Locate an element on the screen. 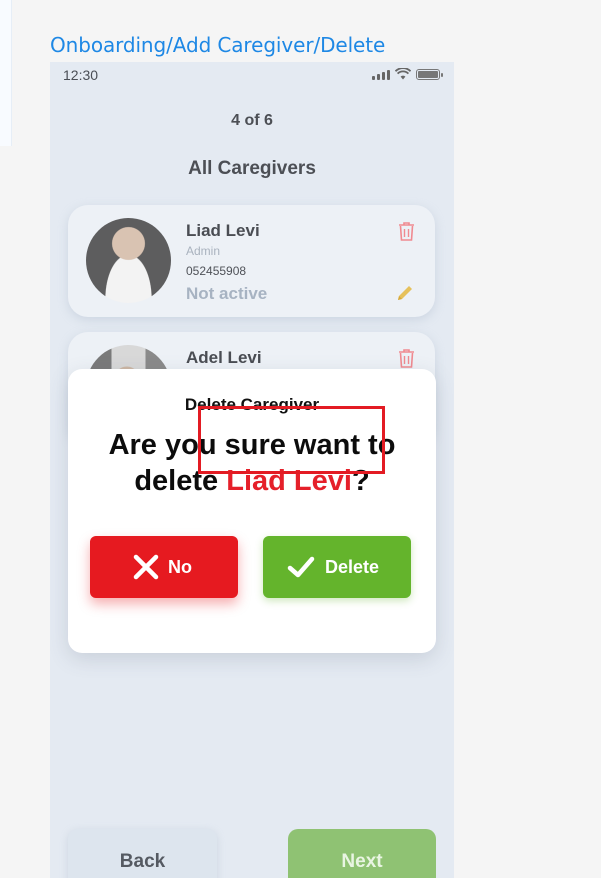 The height and width of the screenshot is (878, 601). step-indicator: 4 of 6 is located at coordinates (252, 120).